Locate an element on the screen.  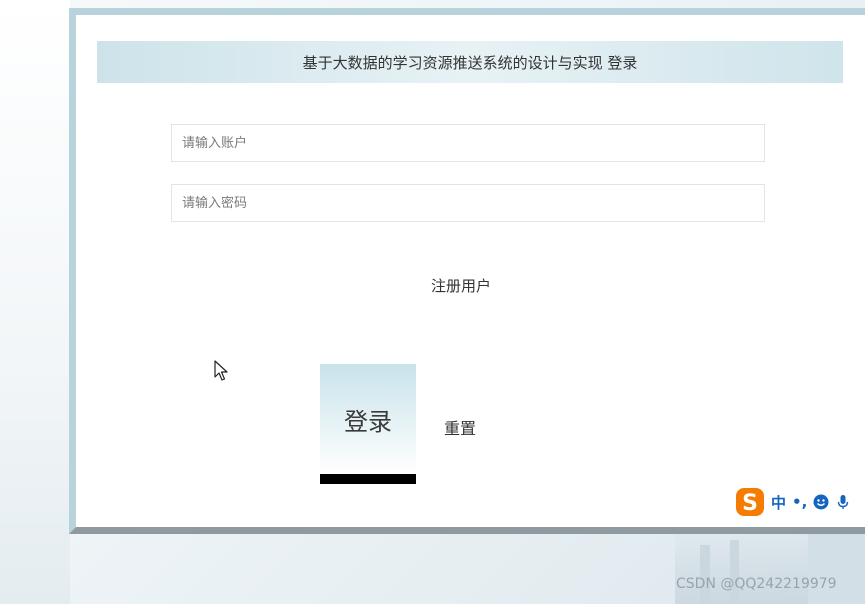
background-left is located at coordinates (35, 302).